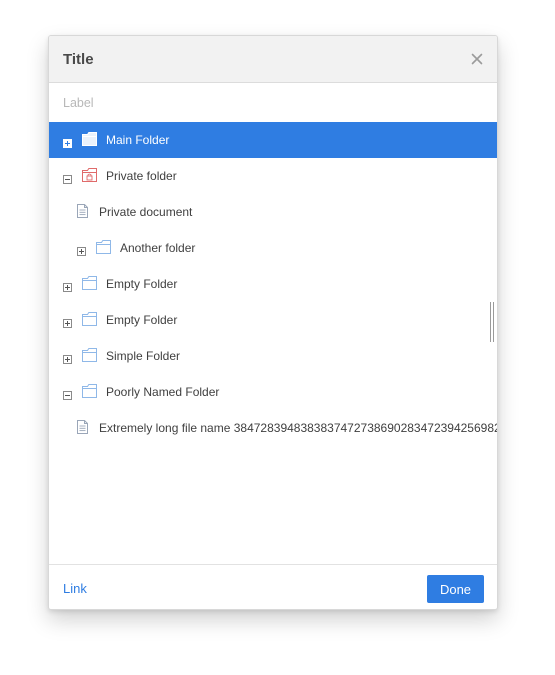  Describe the element at coordinates (273, 176) in the screenshot. I see `tree-folder-item: Private folder` at that location.